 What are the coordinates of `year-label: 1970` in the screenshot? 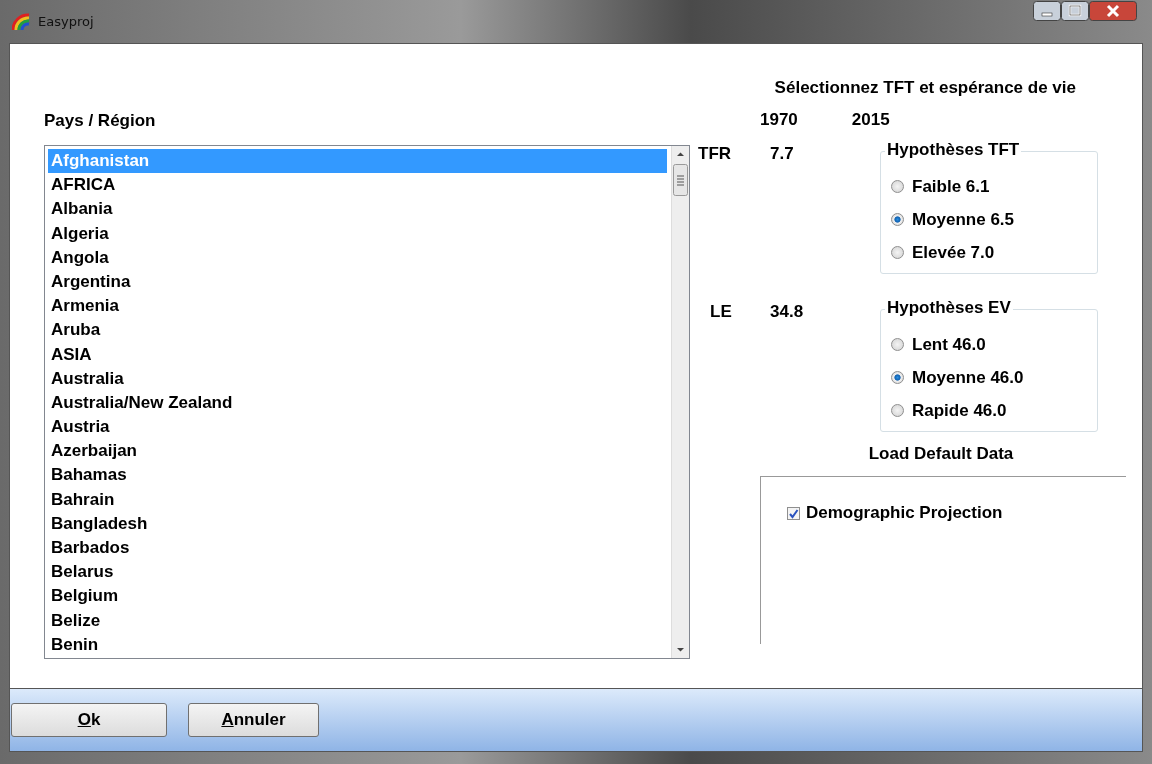 It's located at (779, 120).